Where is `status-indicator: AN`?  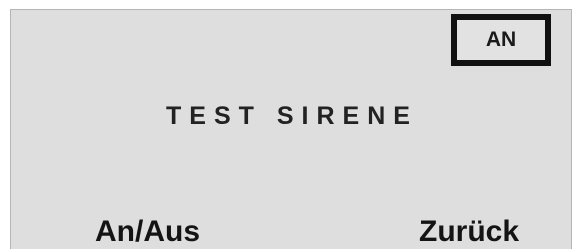 status-indicator: AN is located at coordinates (501, 40).